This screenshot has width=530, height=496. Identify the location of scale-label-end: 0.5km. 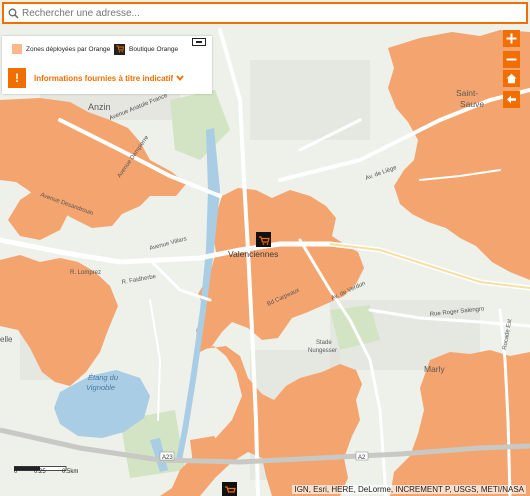
(70, 472).